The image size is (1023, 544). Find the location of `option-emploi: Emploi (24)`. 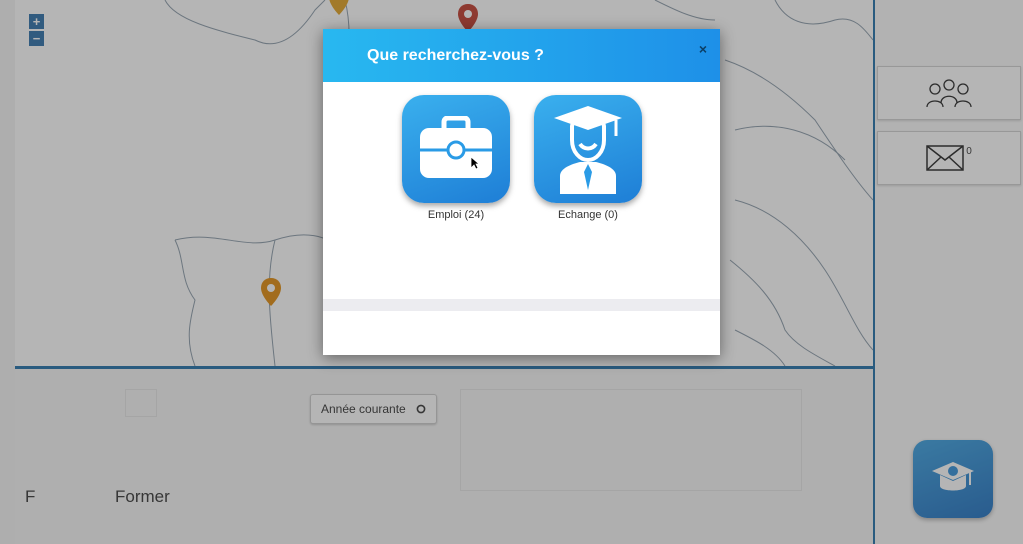

option-emploi: Emploi (24) is located at coordinates (456, 158).